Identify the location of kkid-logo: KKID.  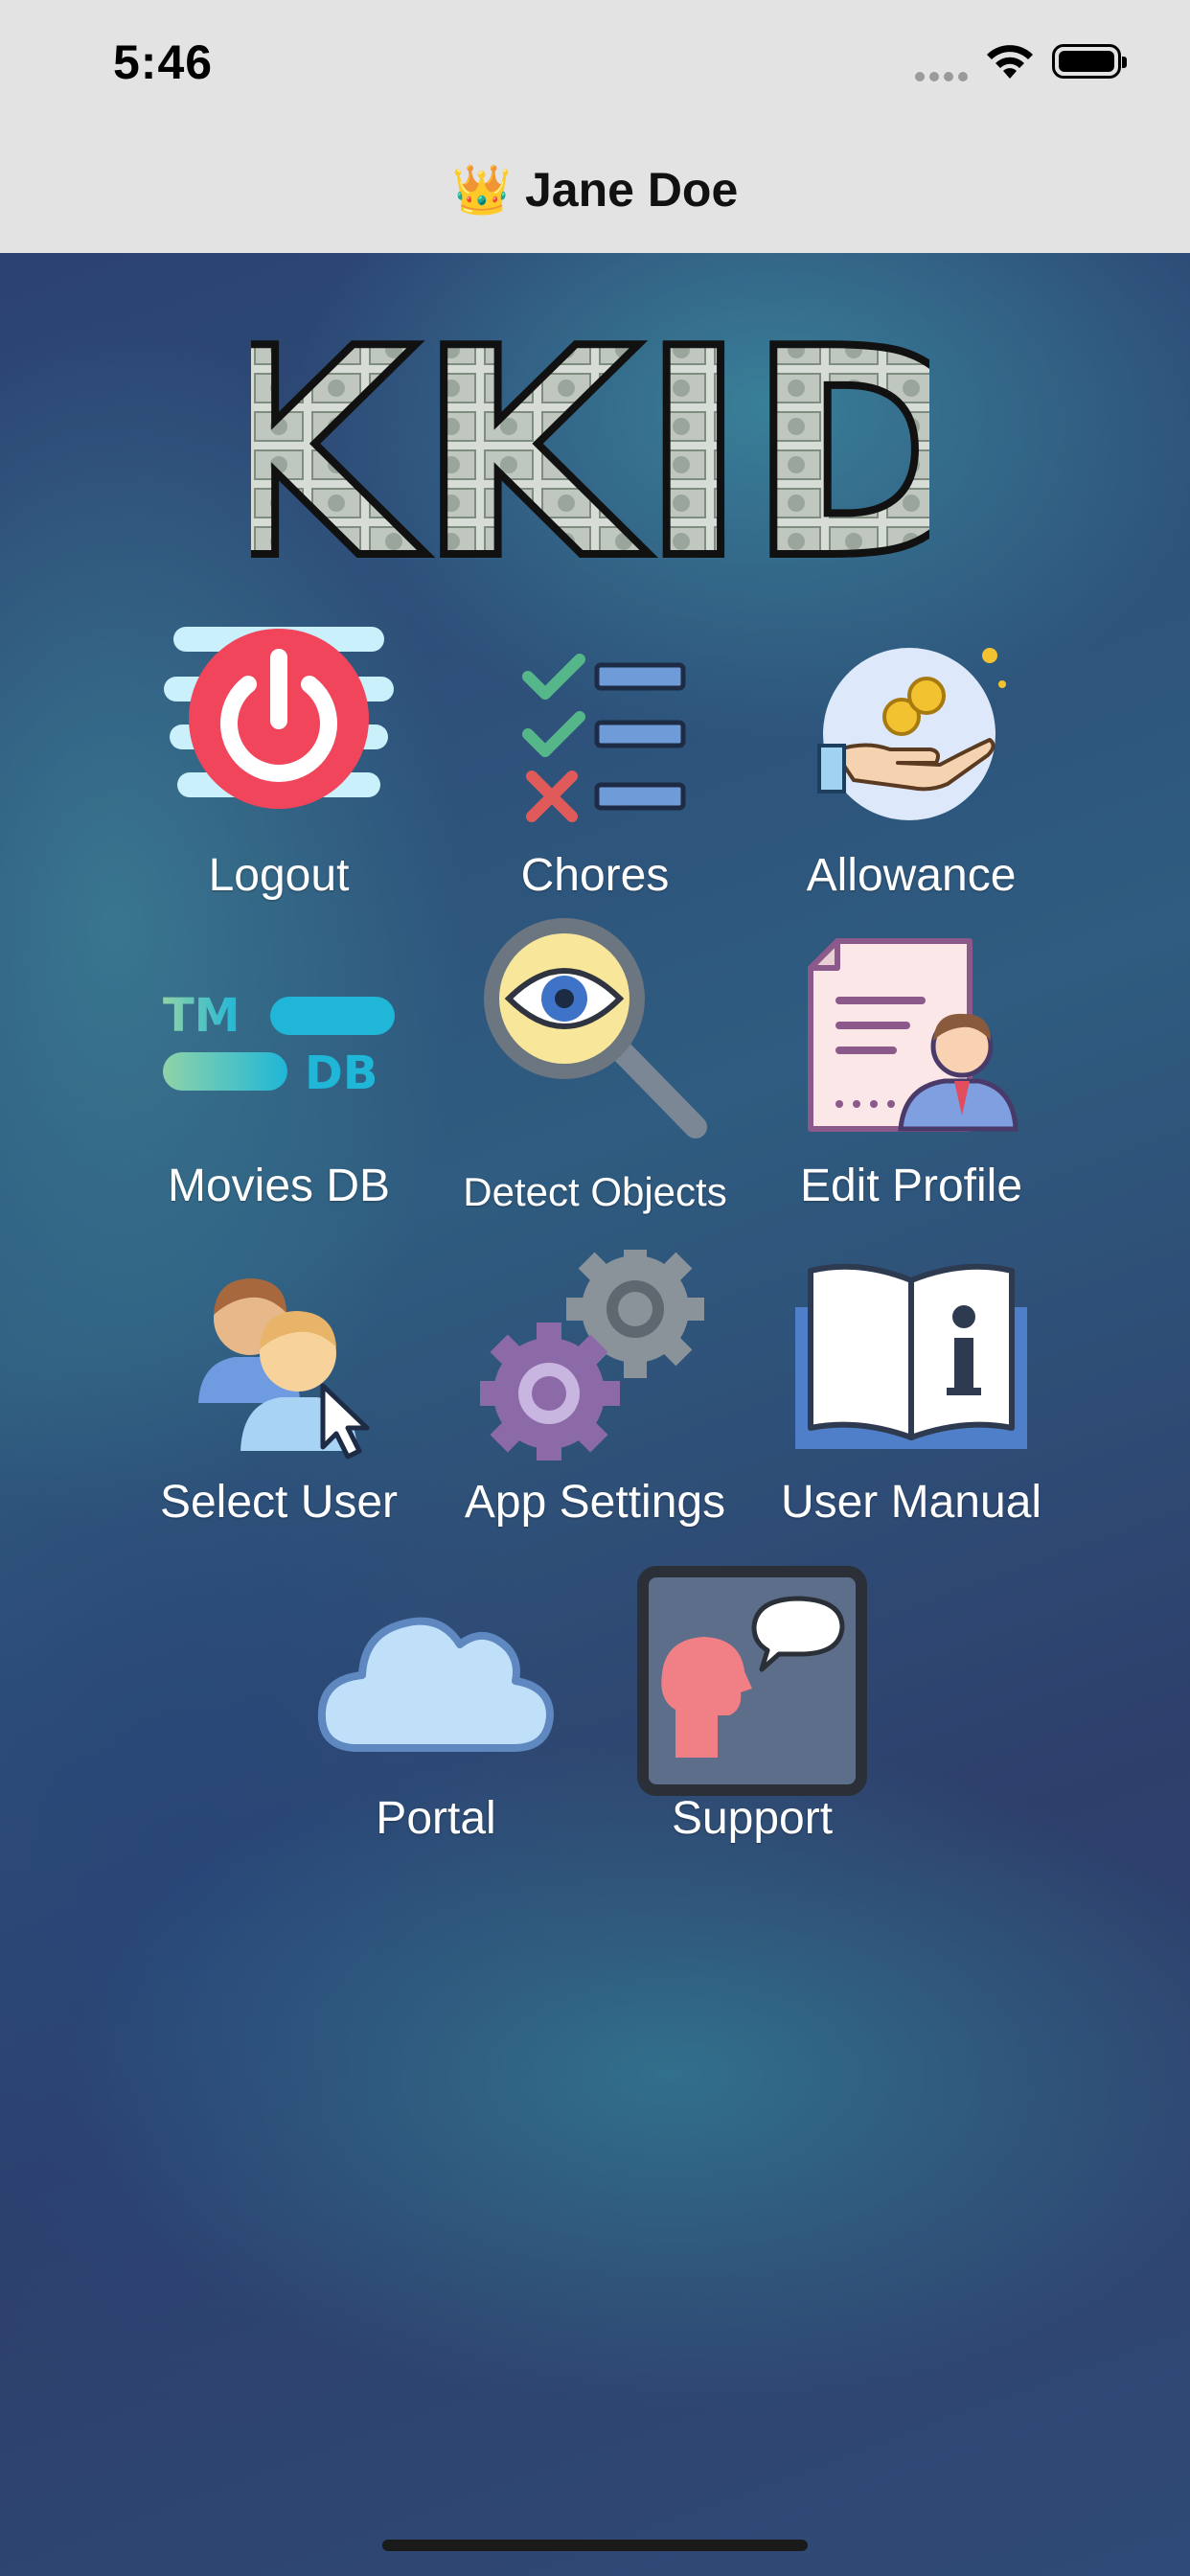
(590, 452).